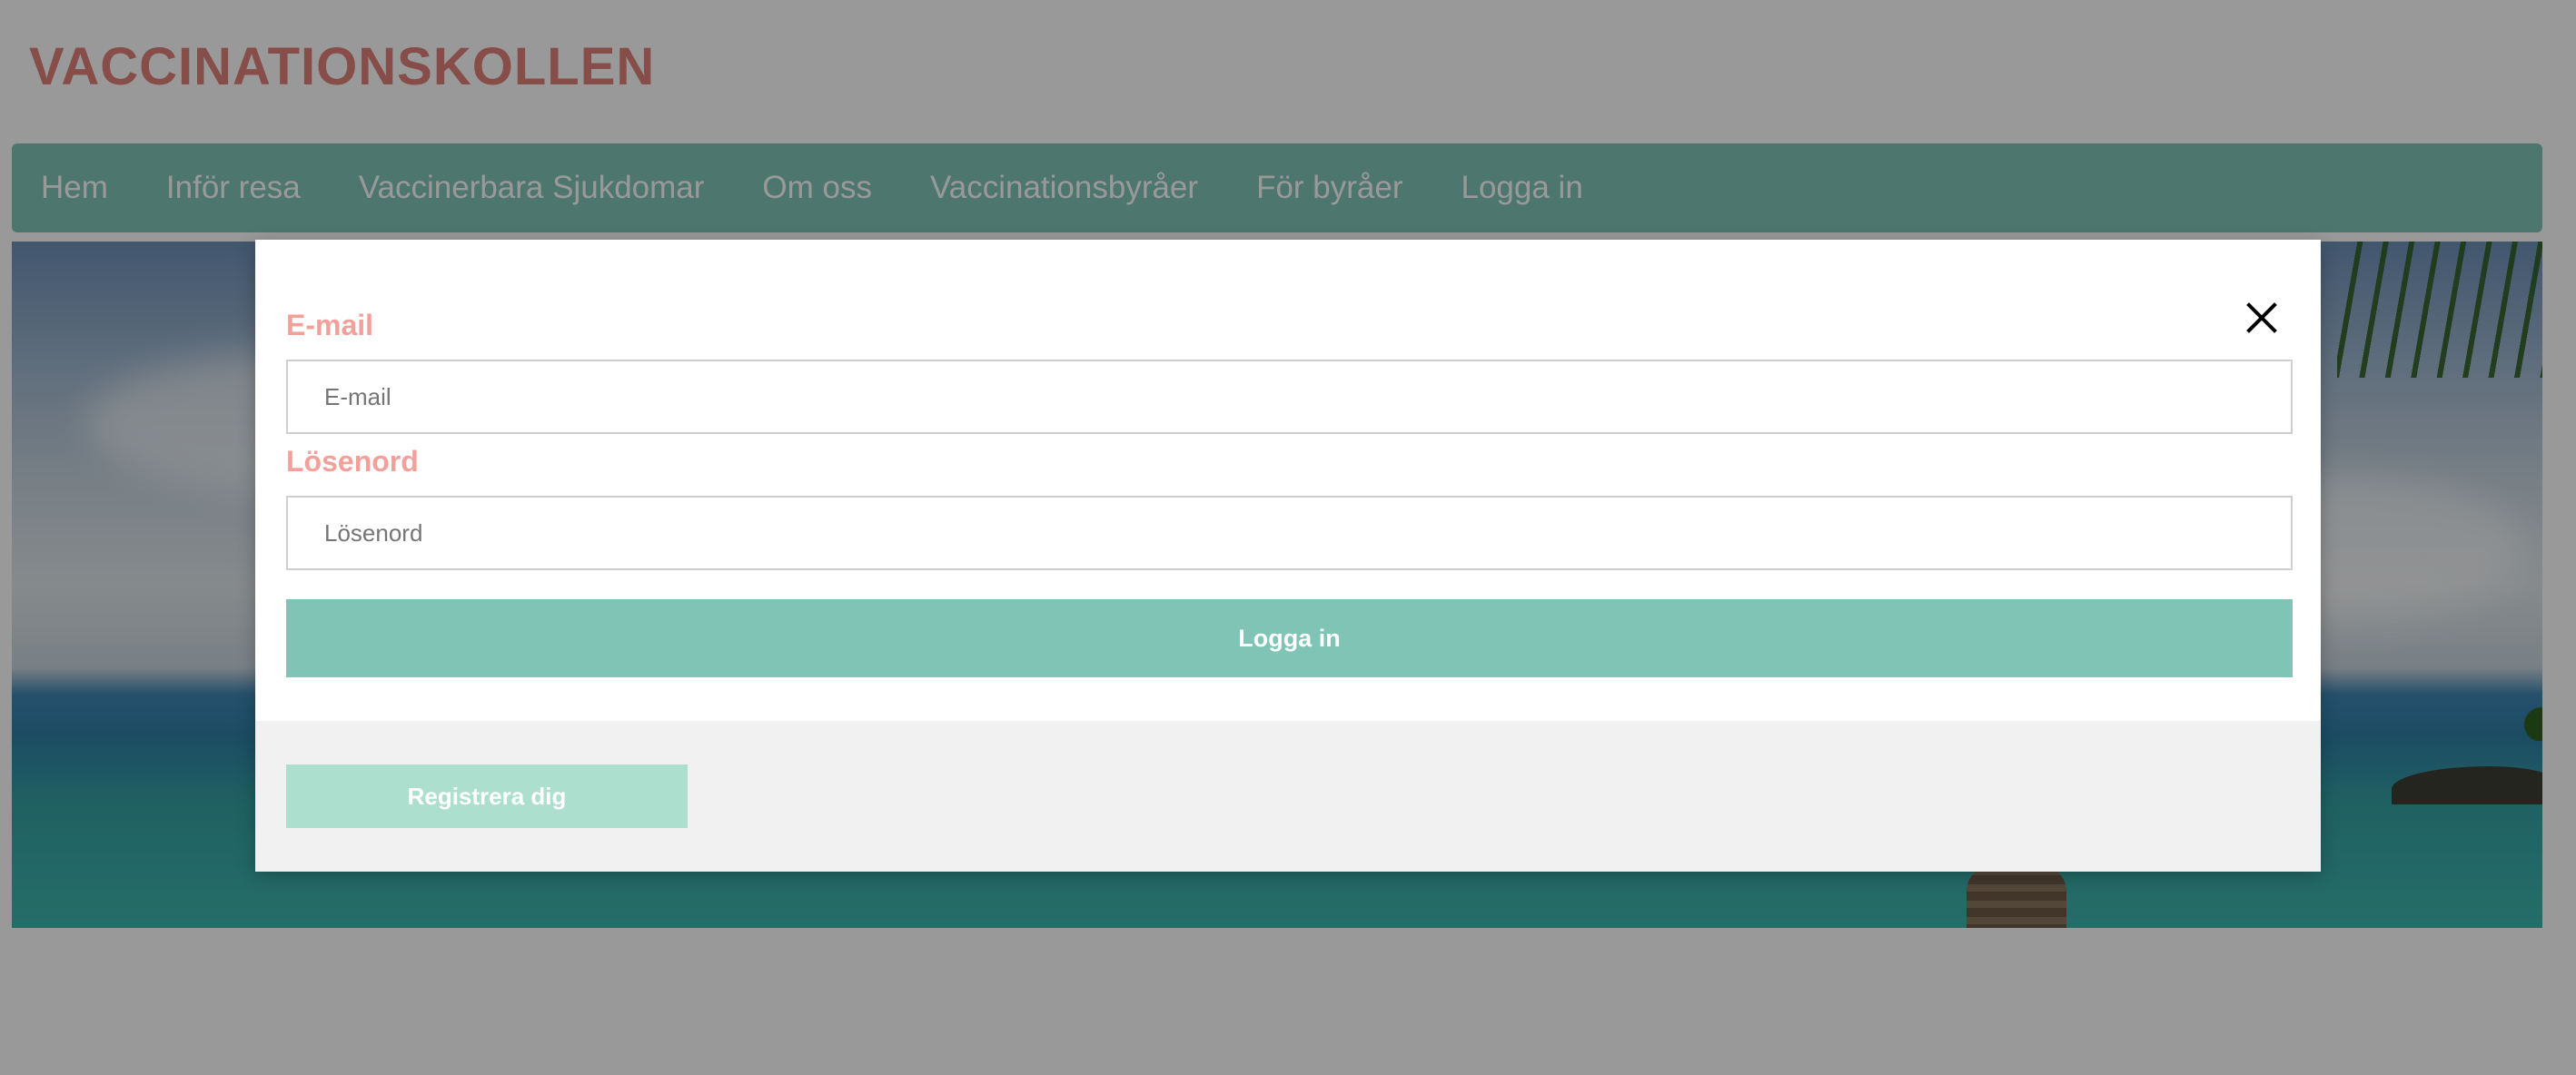  I want to click on close-modal-button, so click(2261, 317).